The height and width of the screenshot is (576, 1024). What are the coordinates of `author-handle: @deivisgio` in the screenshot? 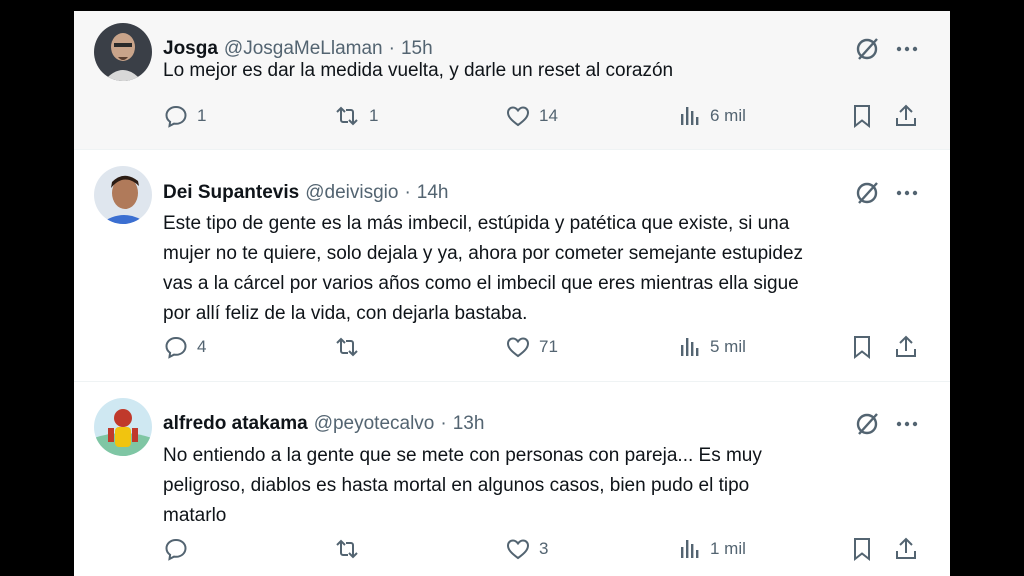 It's located at (351, 193).